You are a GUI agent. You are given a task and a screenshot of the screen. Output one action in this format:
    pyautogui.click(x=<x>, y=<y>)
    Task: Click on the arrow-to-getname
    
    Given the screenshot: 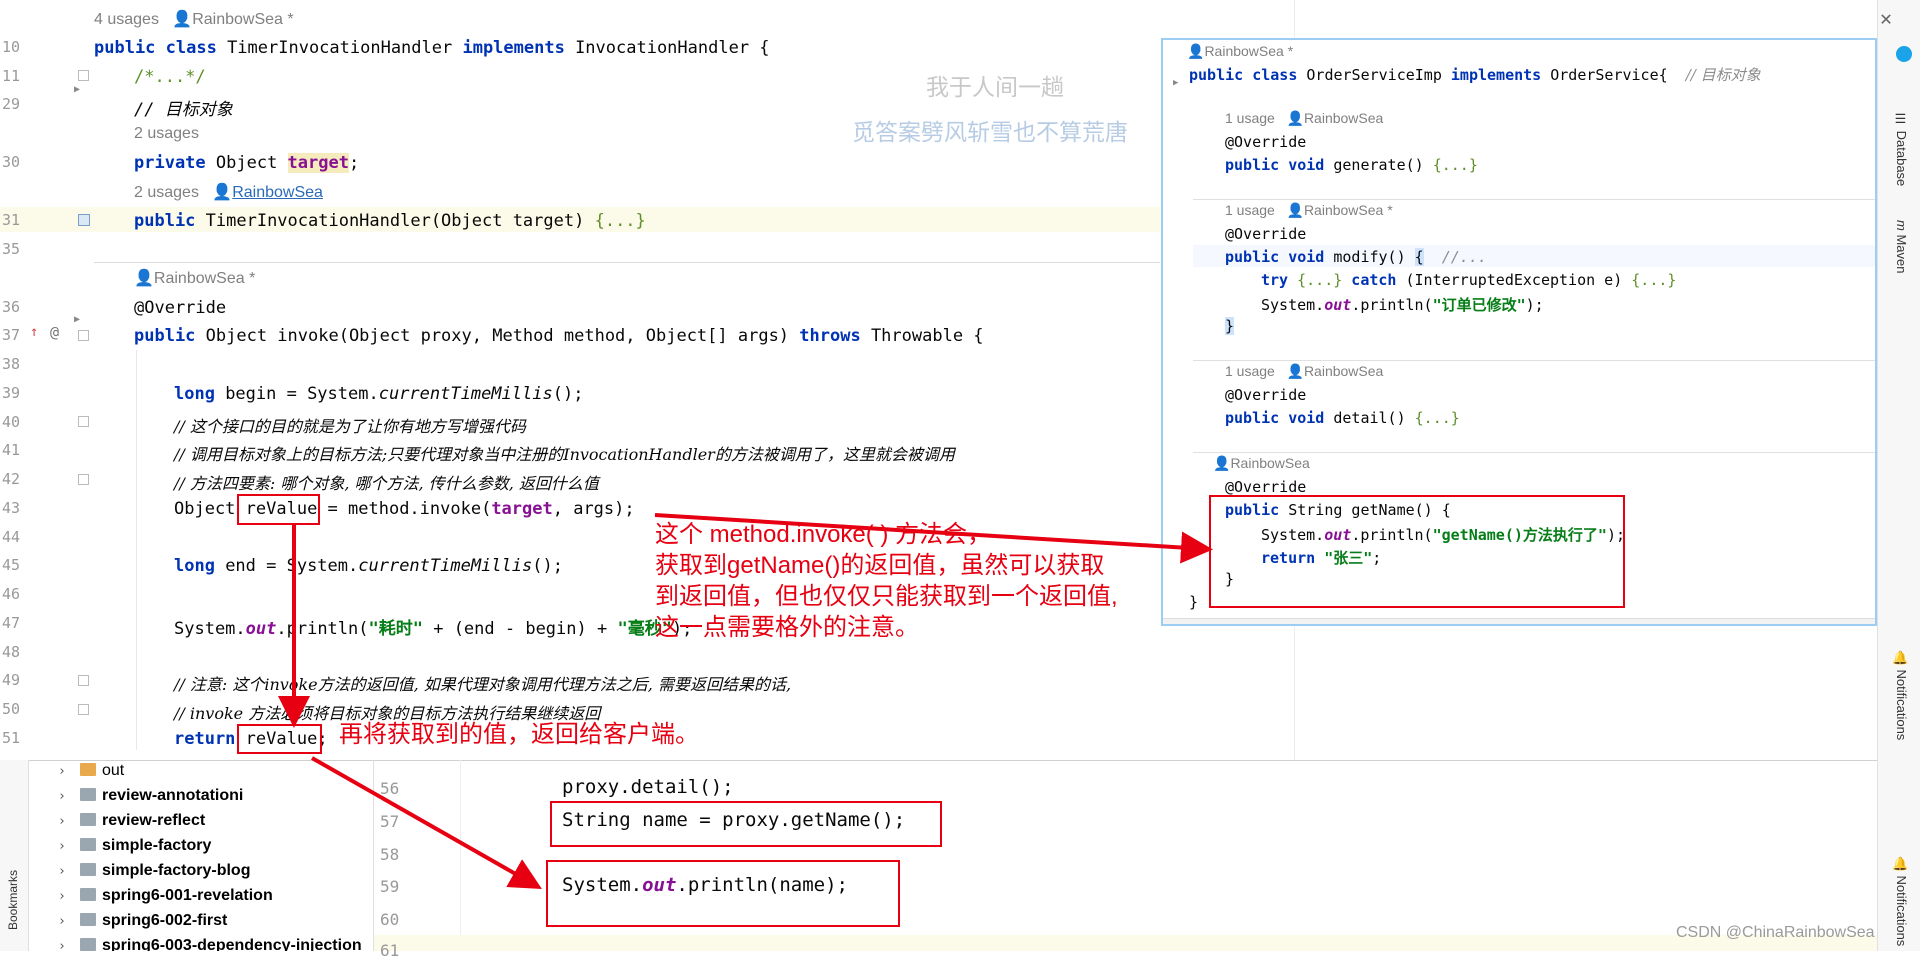 What is the action you would take?
    pyautogui.click(x=933, y=538)
    